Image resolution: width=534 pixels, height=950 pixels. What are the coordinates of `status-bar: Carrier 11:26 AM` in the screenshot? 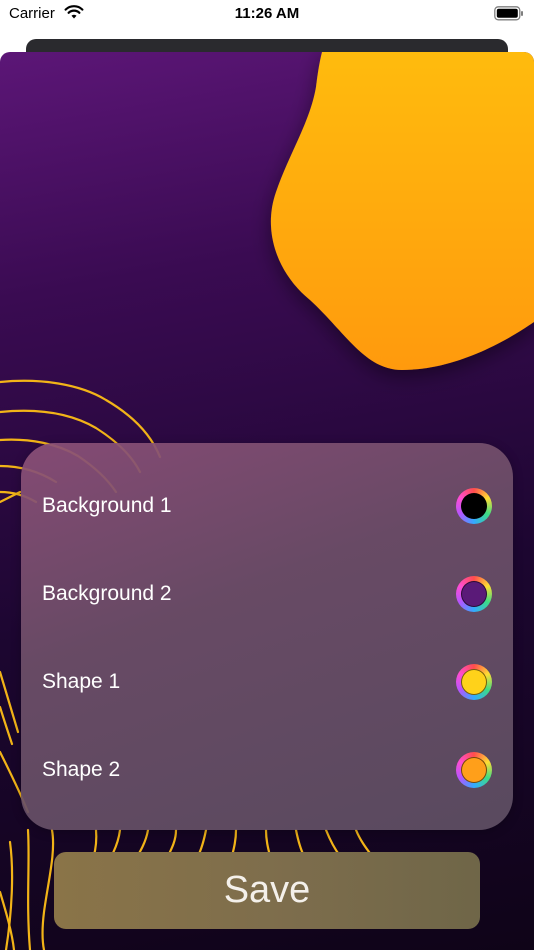 It's located at (267, 15).